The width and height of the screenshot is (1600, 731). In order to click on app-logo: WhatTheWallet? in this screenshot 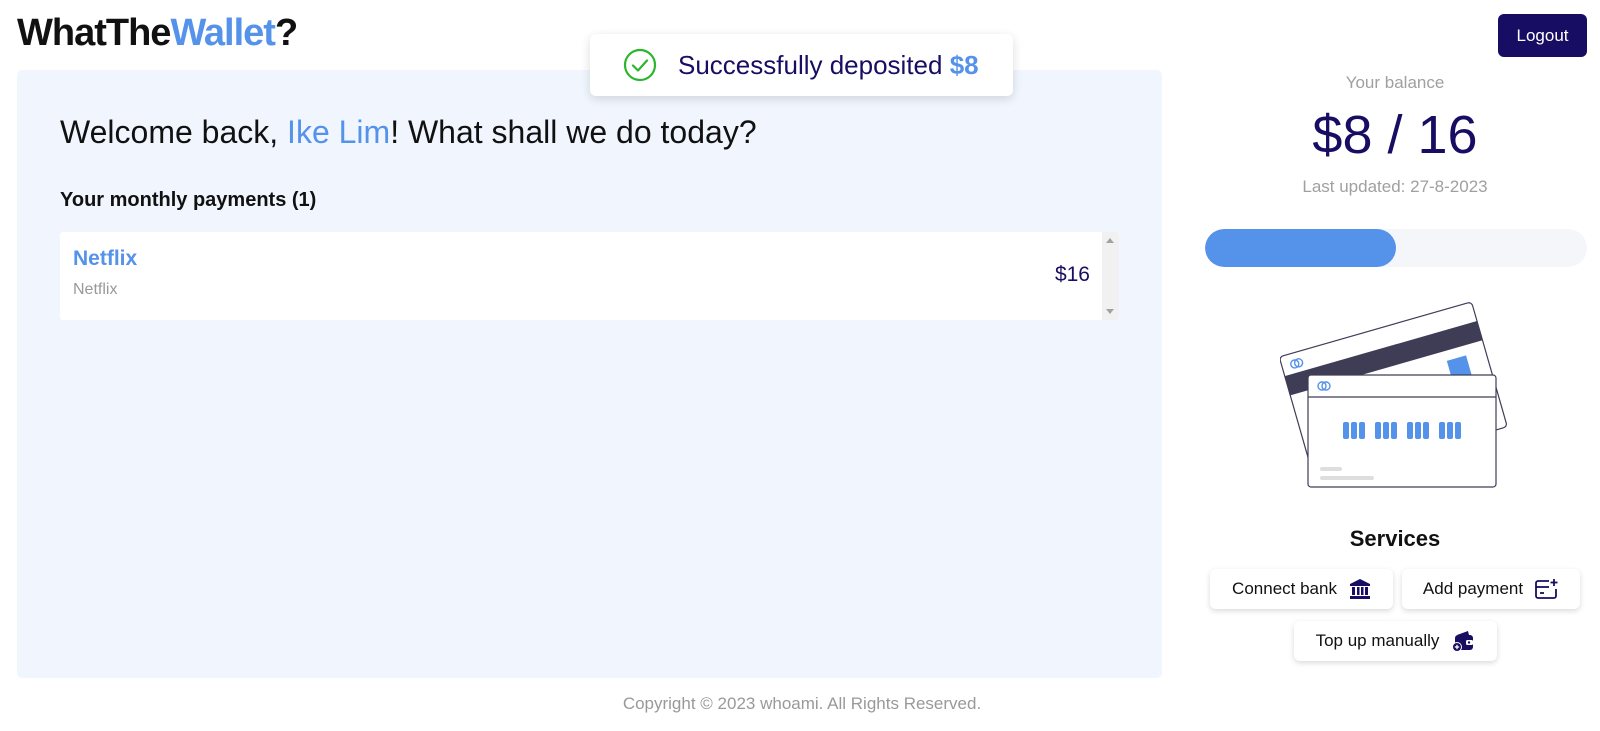, I will do `click(157, 33)`.